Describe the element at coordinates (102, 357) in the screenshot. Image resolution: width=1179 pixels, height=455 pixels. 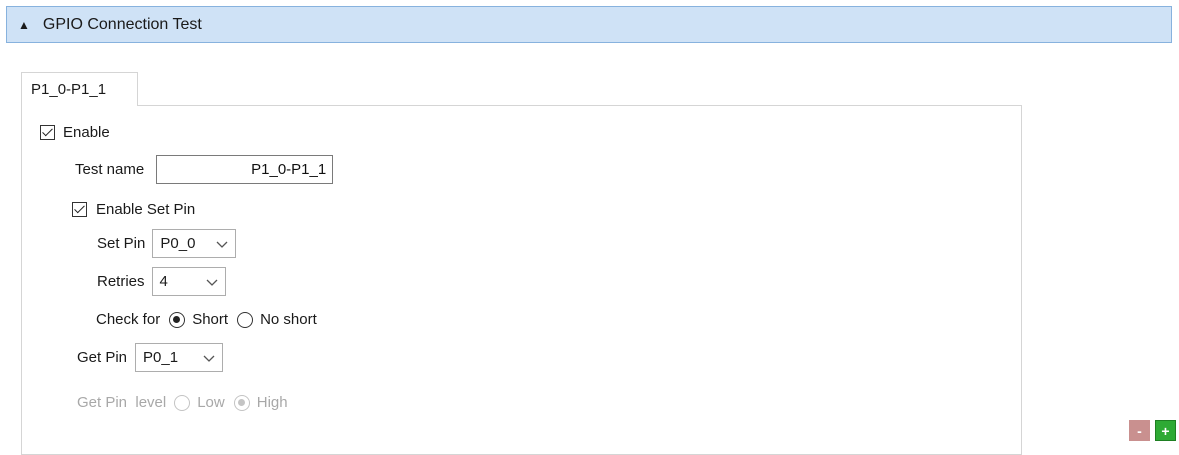
I see `get-pin-label: Get Pin` at that location.